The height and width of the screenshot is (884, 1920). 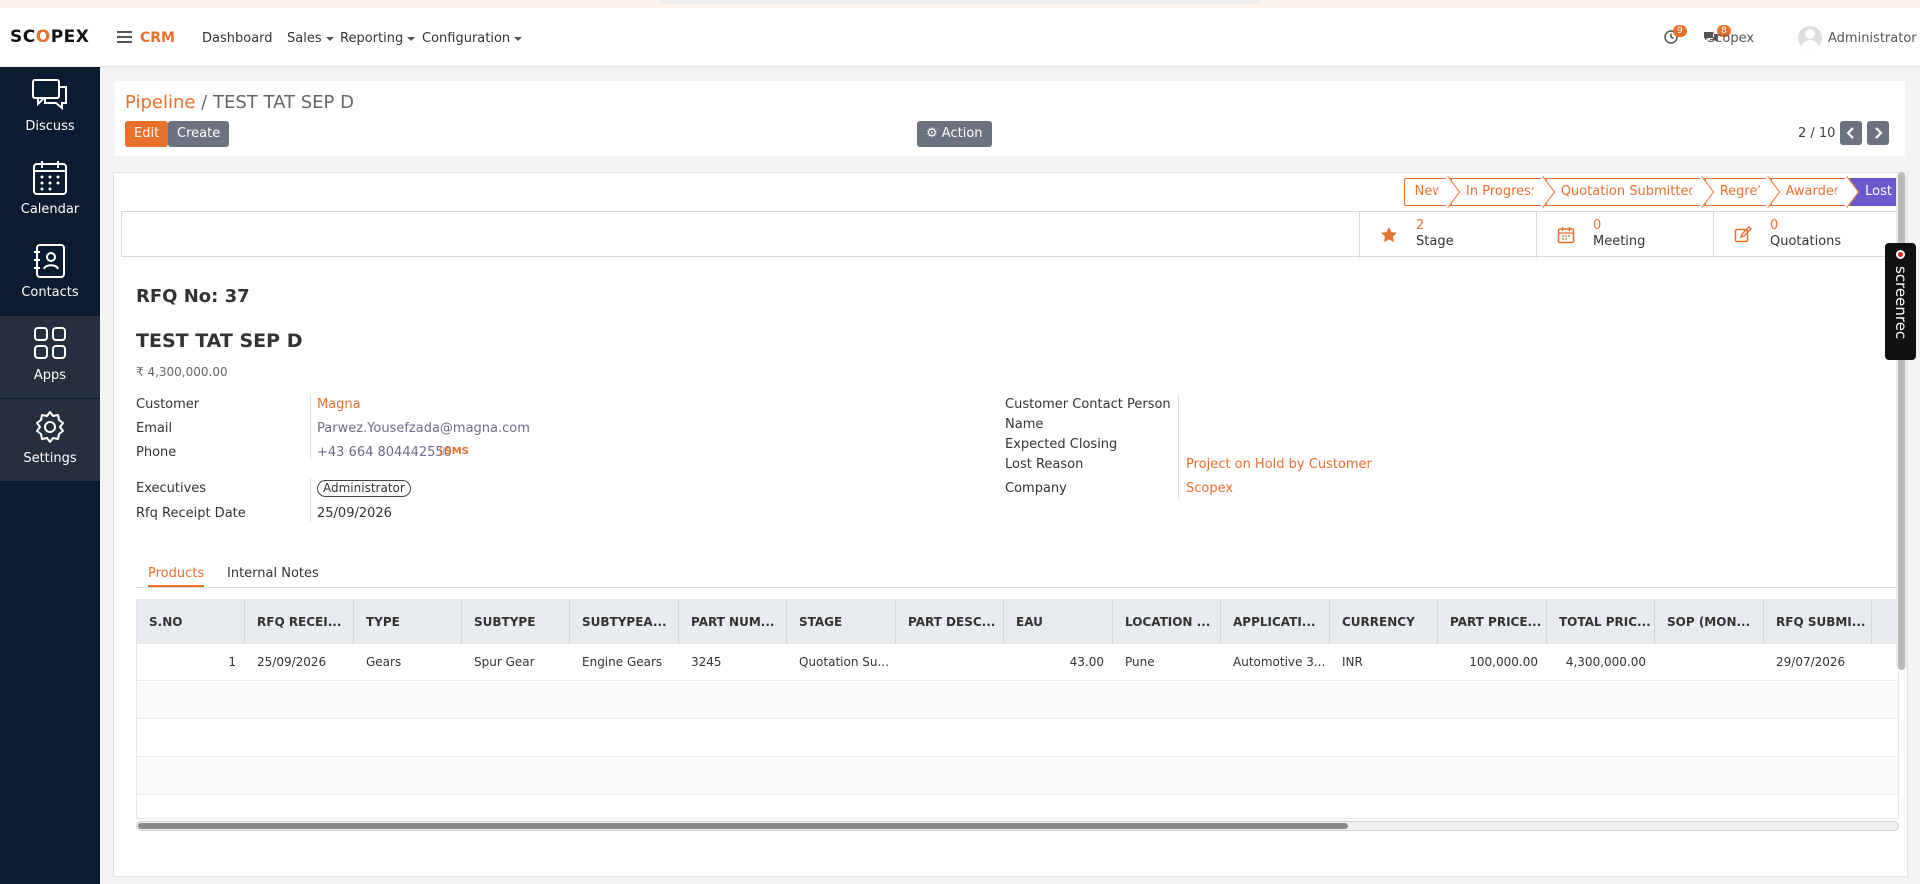 I want to click on menu-configuration: Configuration, so click(x=472, y=38).